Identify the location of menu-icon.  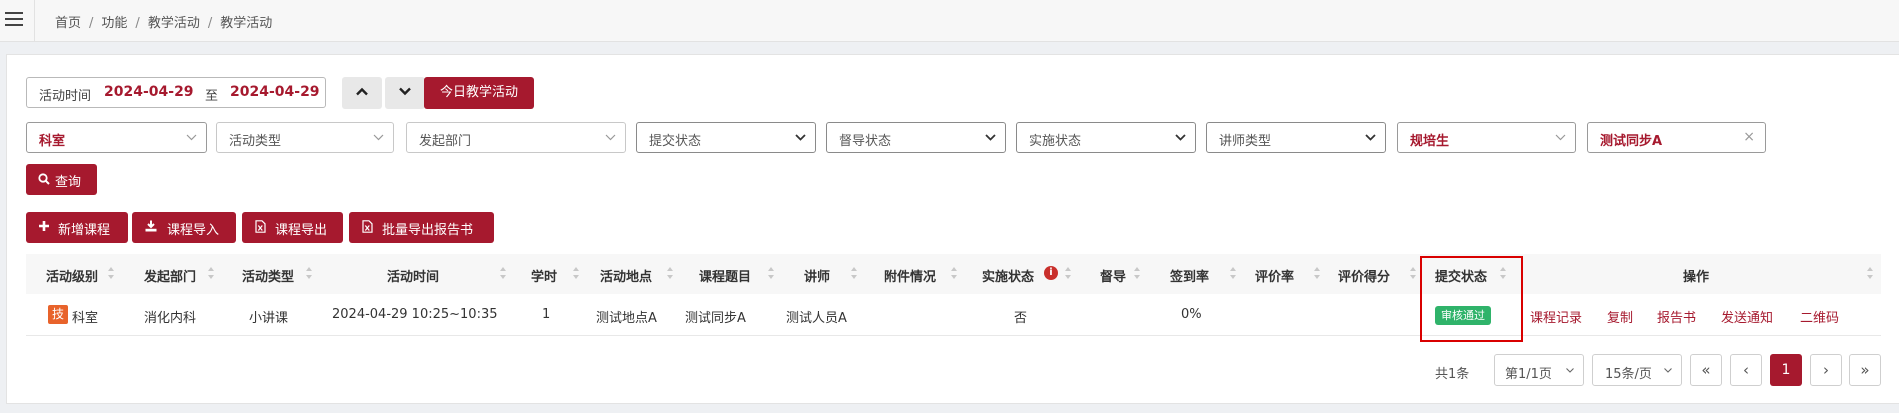
(14, 20).